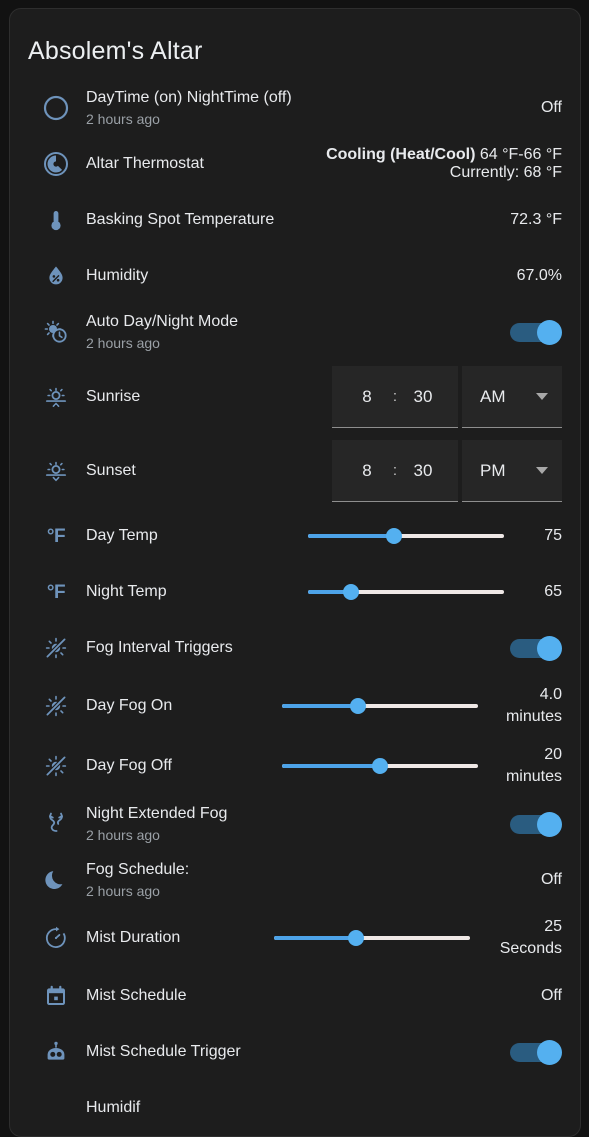 Image resolution: width=589 pixels, height=1137 pixels. What do you see at coordinates (136, 996) in the screenshot?
I see `row-label: Mist Schedule` at bounding box center [136, 996].